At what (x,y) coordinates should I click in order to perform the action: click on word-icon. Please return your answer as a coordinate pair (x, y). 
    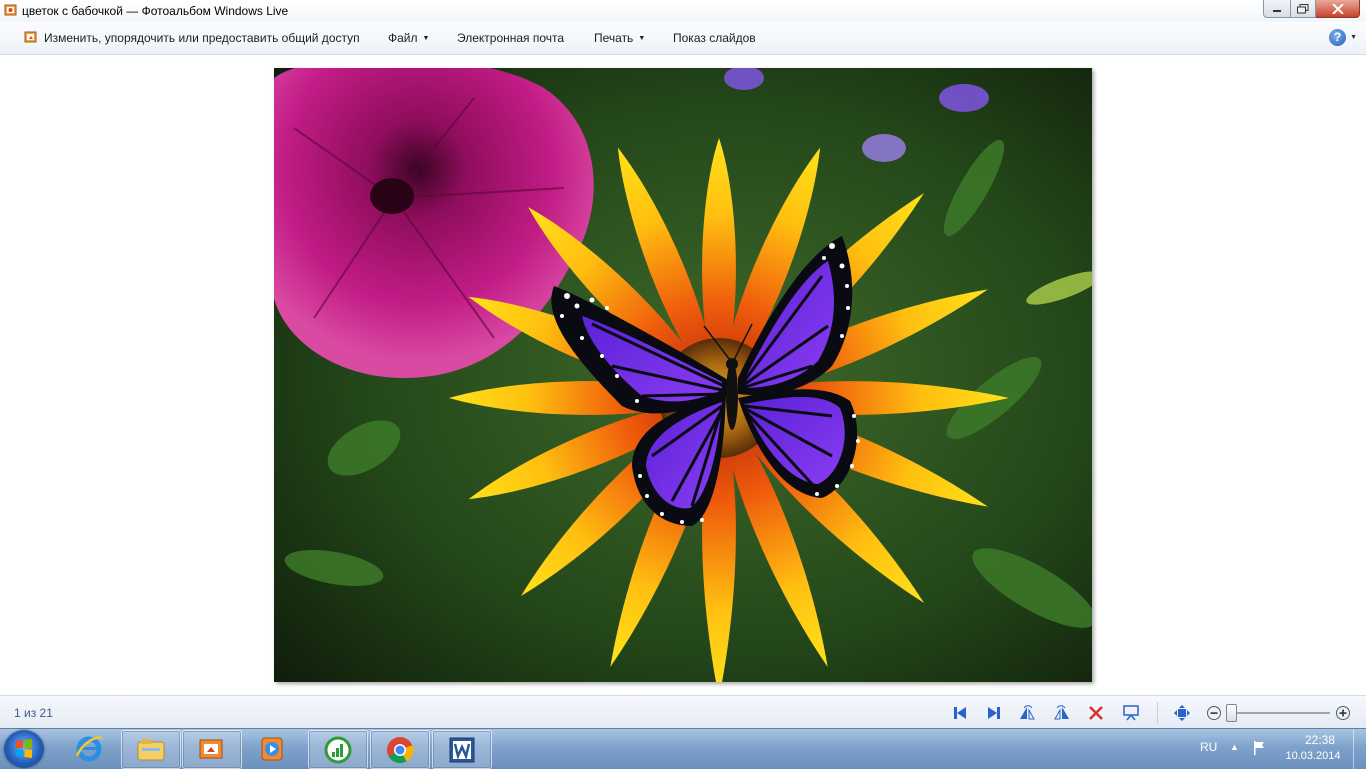
    Looking at the image, I should click on (462, 749).